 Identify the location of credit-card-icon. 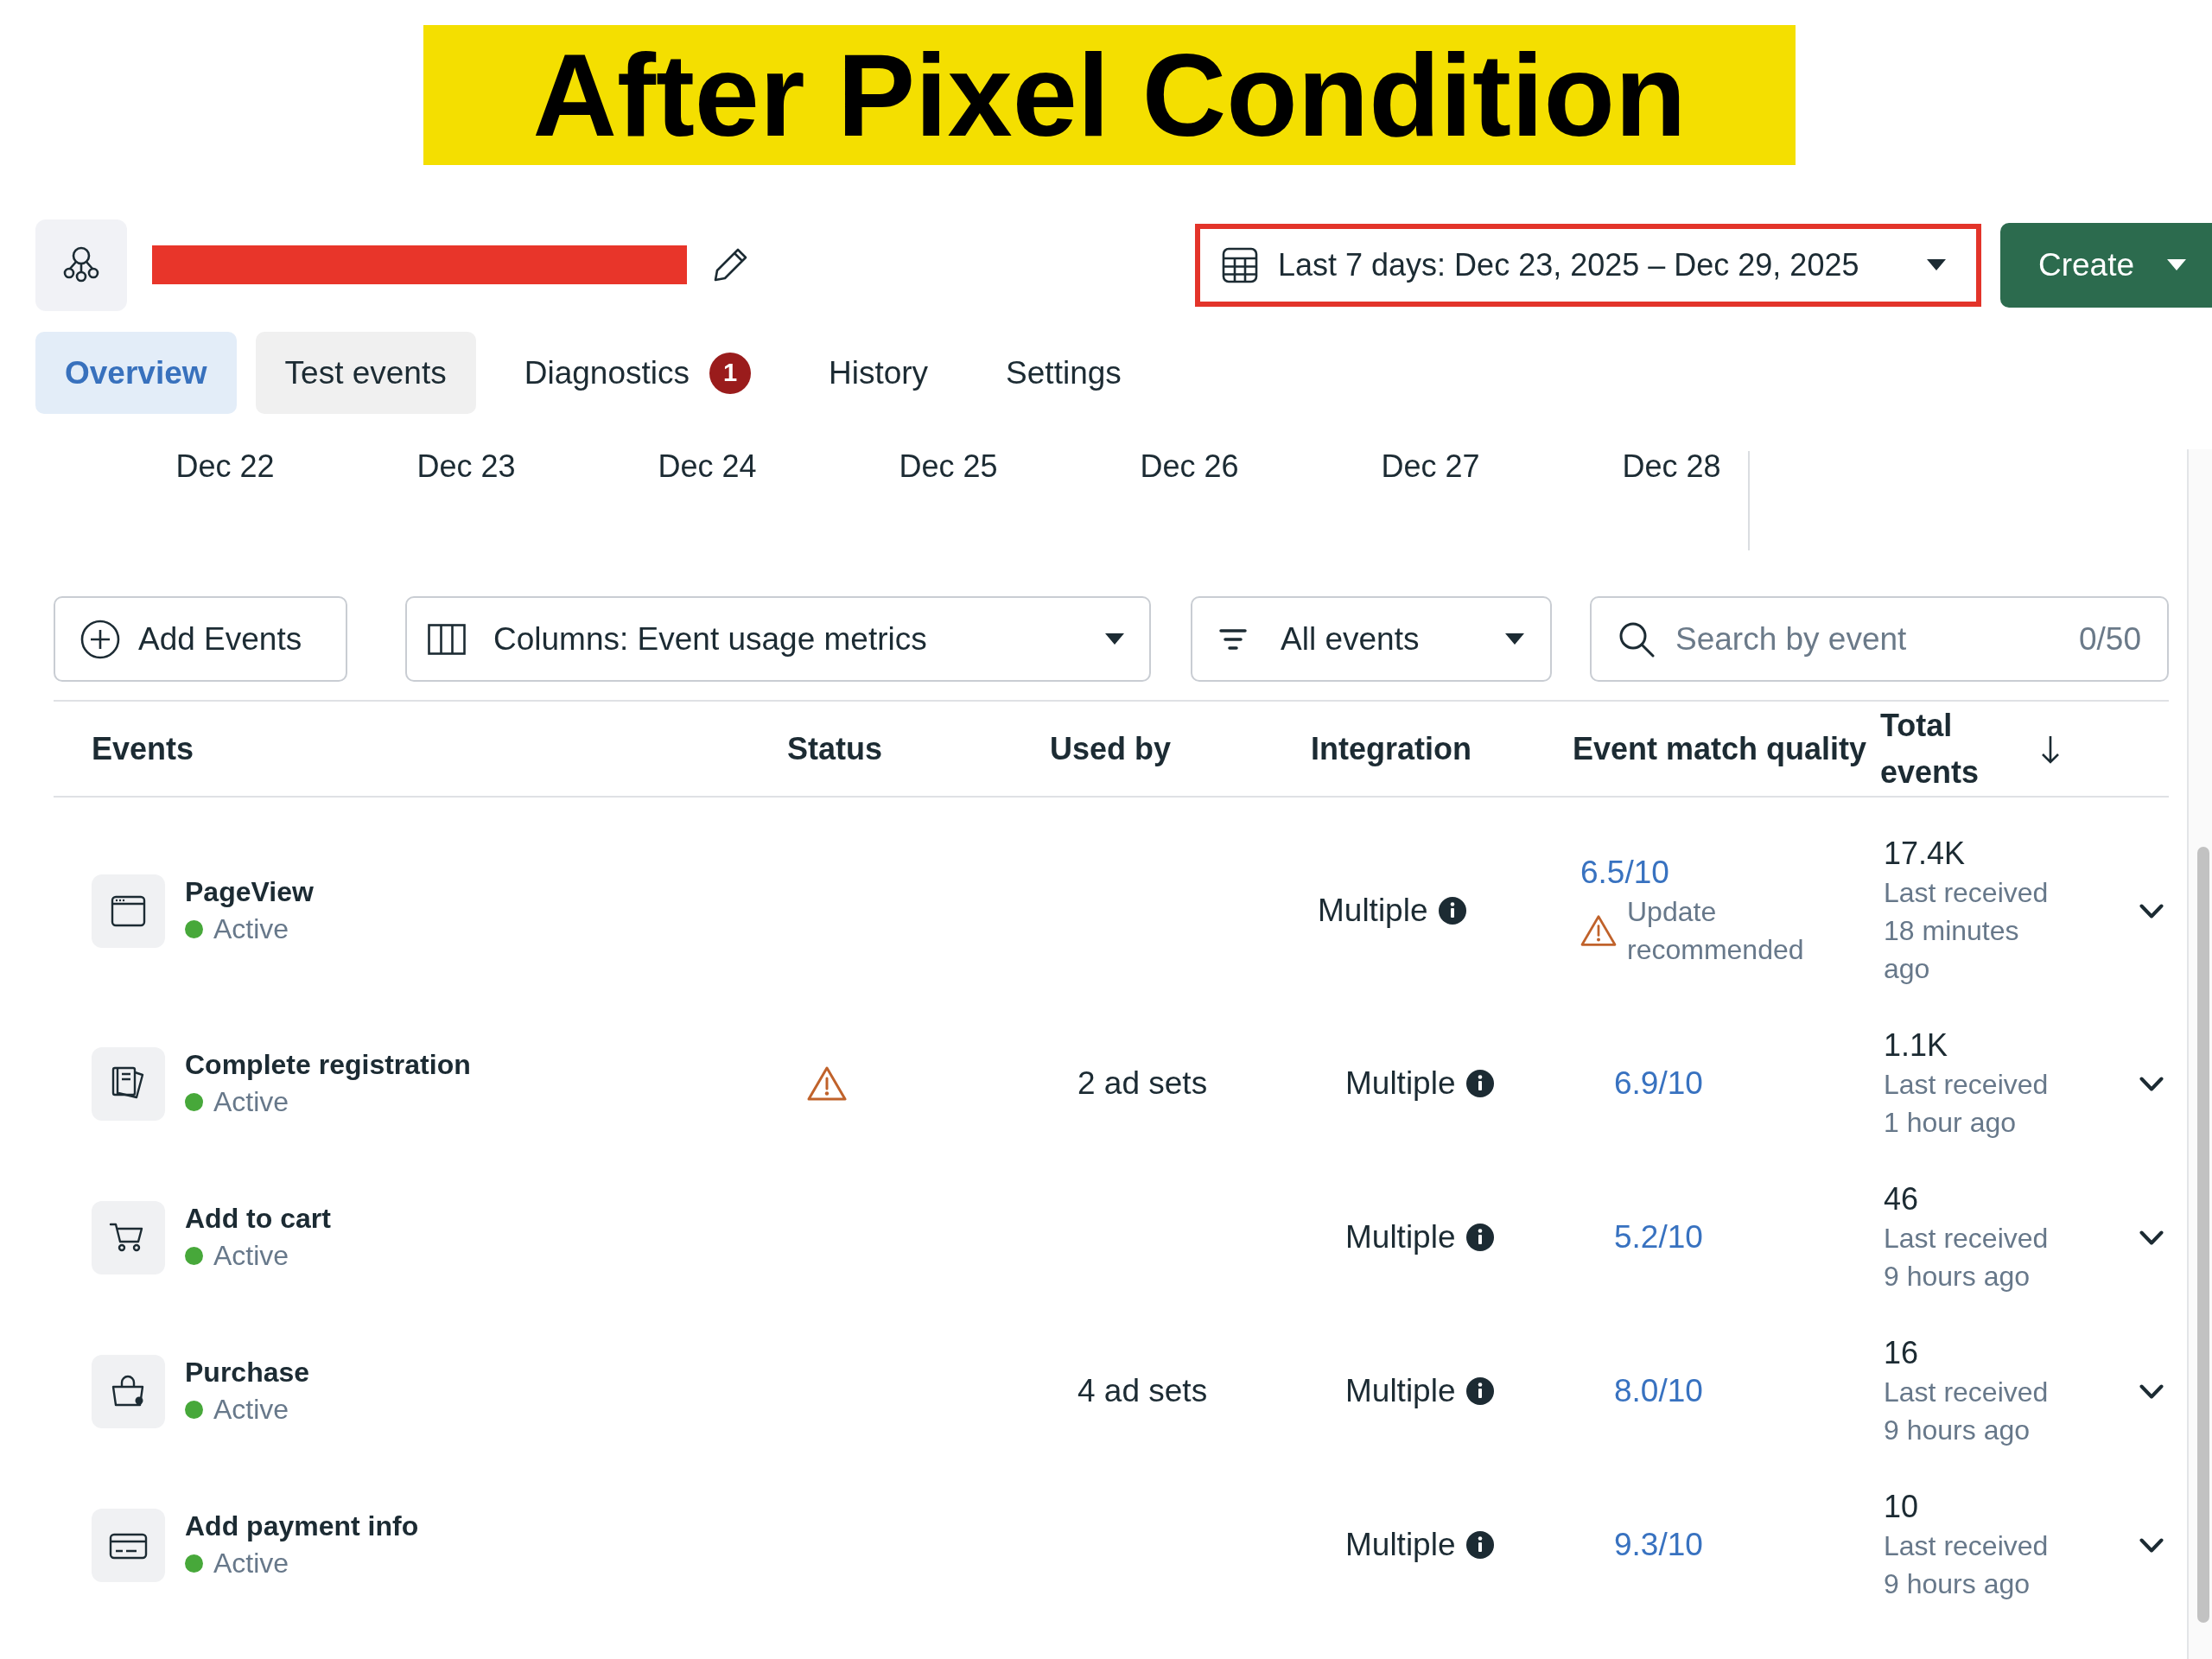
(128, 1545).